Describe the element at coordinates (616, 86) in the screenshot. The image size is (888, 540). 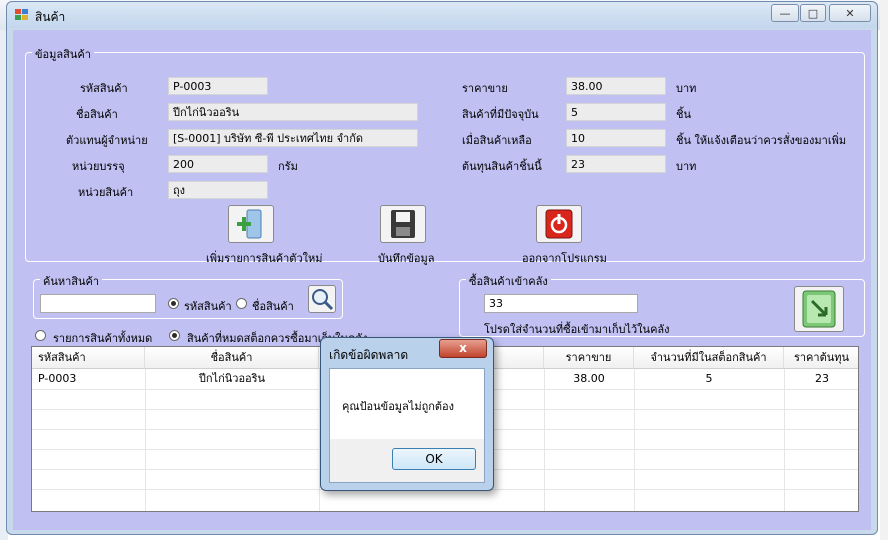
I see `price-field: 38.00` at that location.